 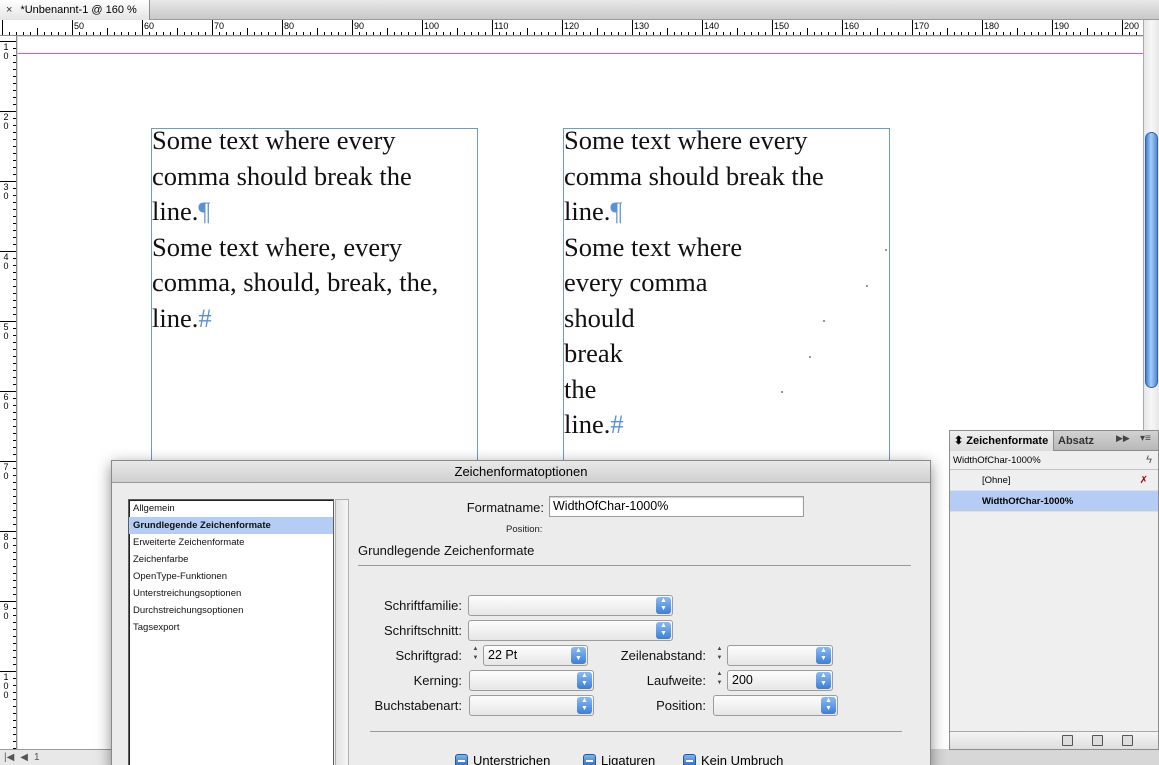 What do you see at coordinates (9, 10) in the screenshot?
I see `close-icon: ×` at bounding box center [9, 10].